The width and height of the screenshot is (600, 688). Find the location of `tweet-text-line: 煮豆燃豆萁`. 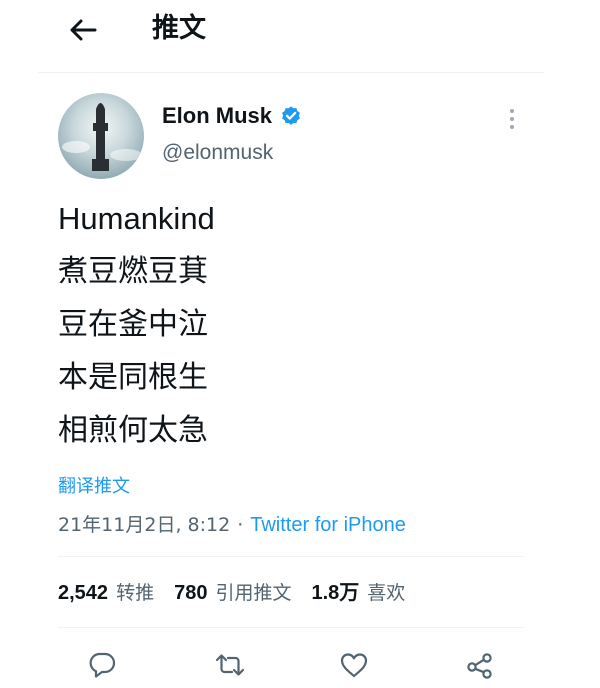

tweet-text-line: 煮豆燃豆萁 is located at coordinates (133, 271).